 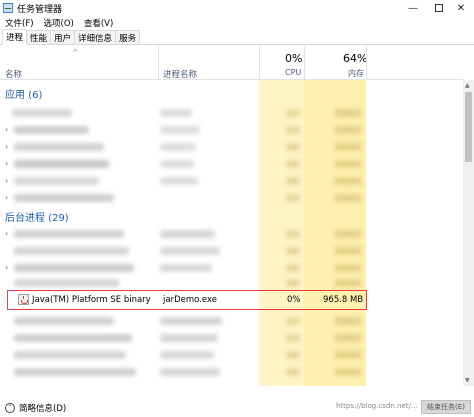 What do you see at coordinates (237, 37) in the screenshot?
I see `tab-bar: 进程 性能 用户 详细信息 服务` at bounding box center [237, 37].